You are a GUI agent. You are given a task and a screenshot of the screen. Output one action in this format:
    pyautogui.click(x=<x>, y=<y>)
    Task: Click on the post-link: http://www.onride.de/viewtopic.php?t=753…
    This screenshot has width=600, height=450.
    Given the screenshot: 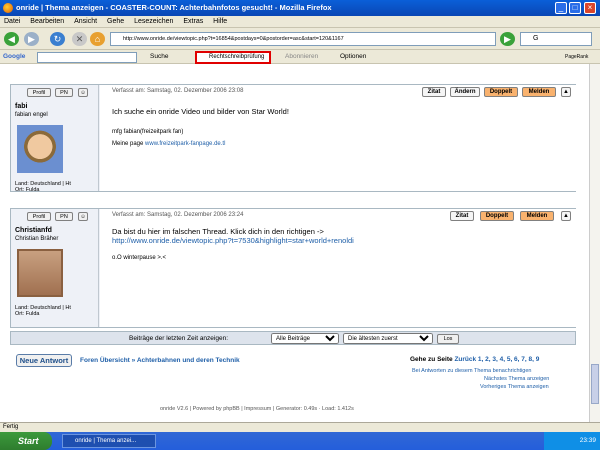 What is the action you would take?
    pyautogui.click(x=233, y=240)
    